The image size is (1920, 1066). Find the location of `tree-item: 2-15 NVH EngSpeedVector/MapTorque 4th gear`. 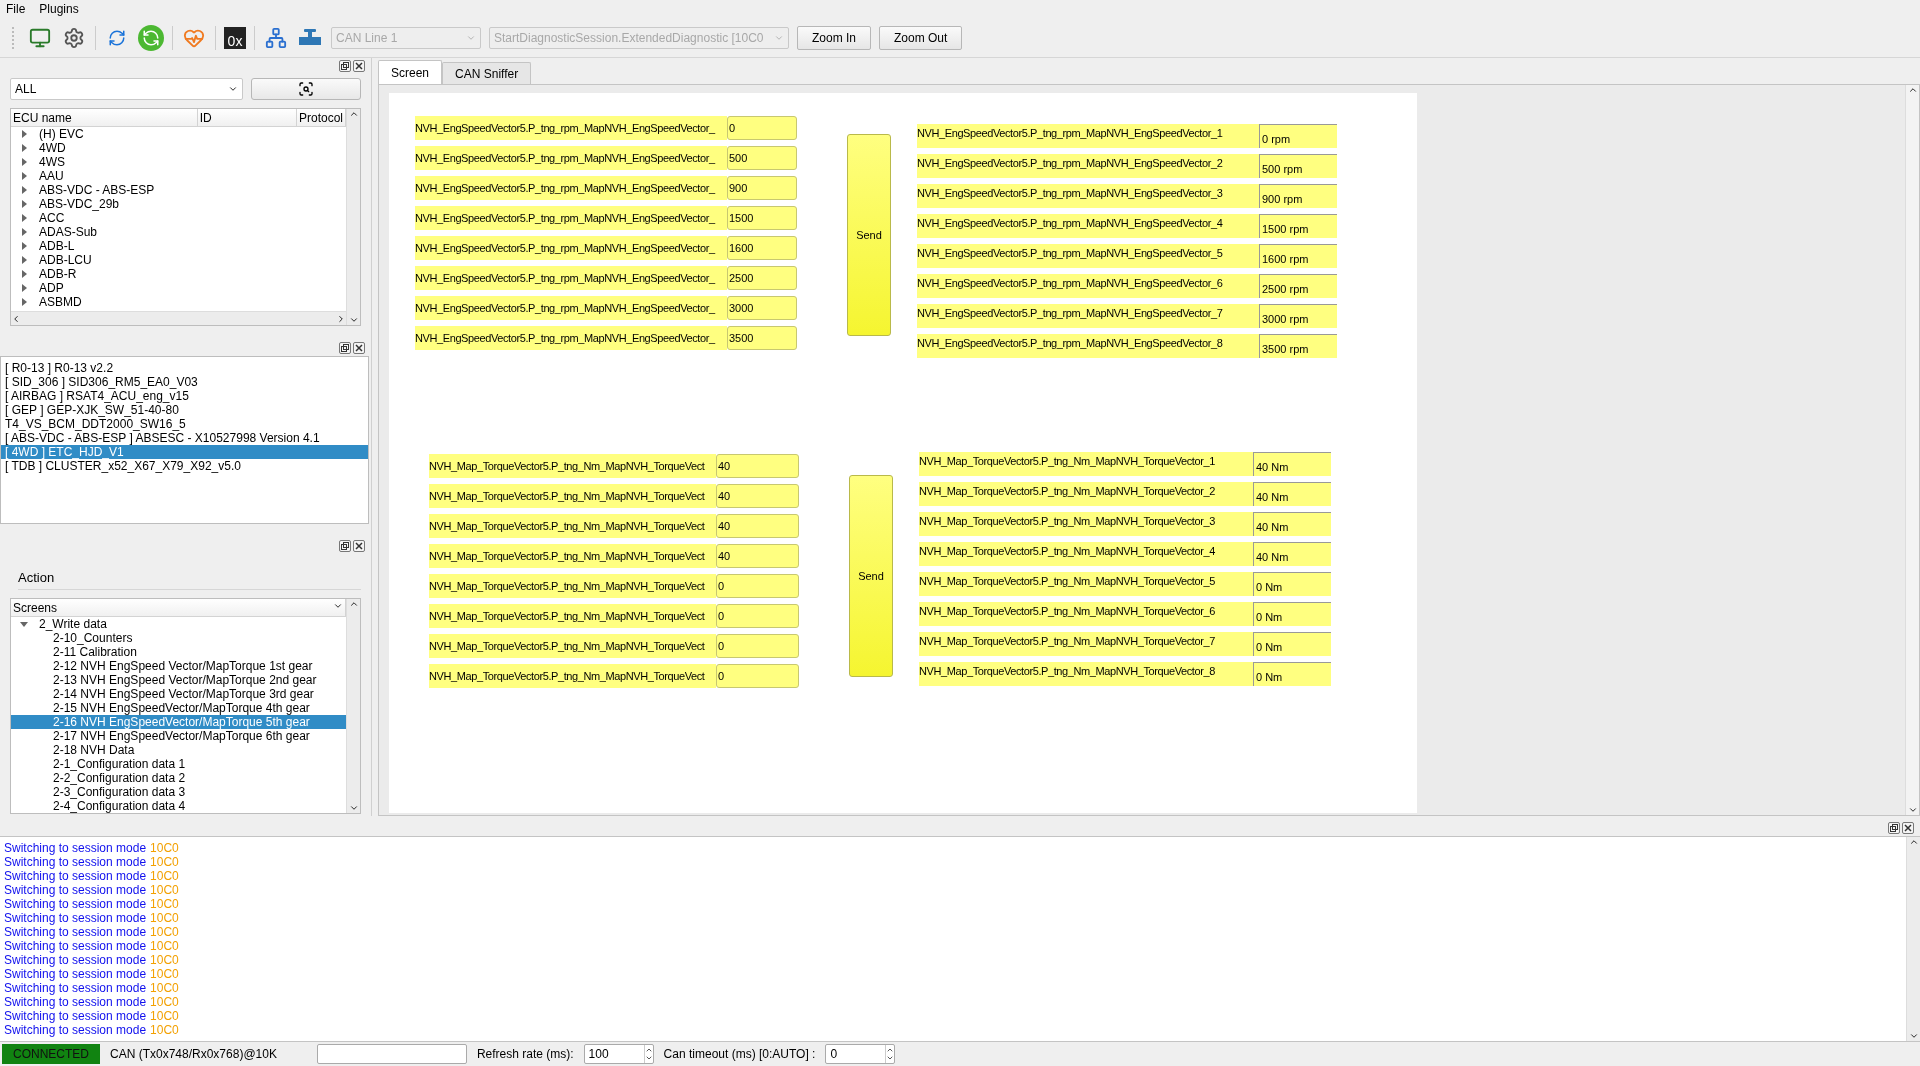

tree-item: 2-15 NVH EngSpeedVector/MapTorque 4th gear is located at coordinates (178, 708).